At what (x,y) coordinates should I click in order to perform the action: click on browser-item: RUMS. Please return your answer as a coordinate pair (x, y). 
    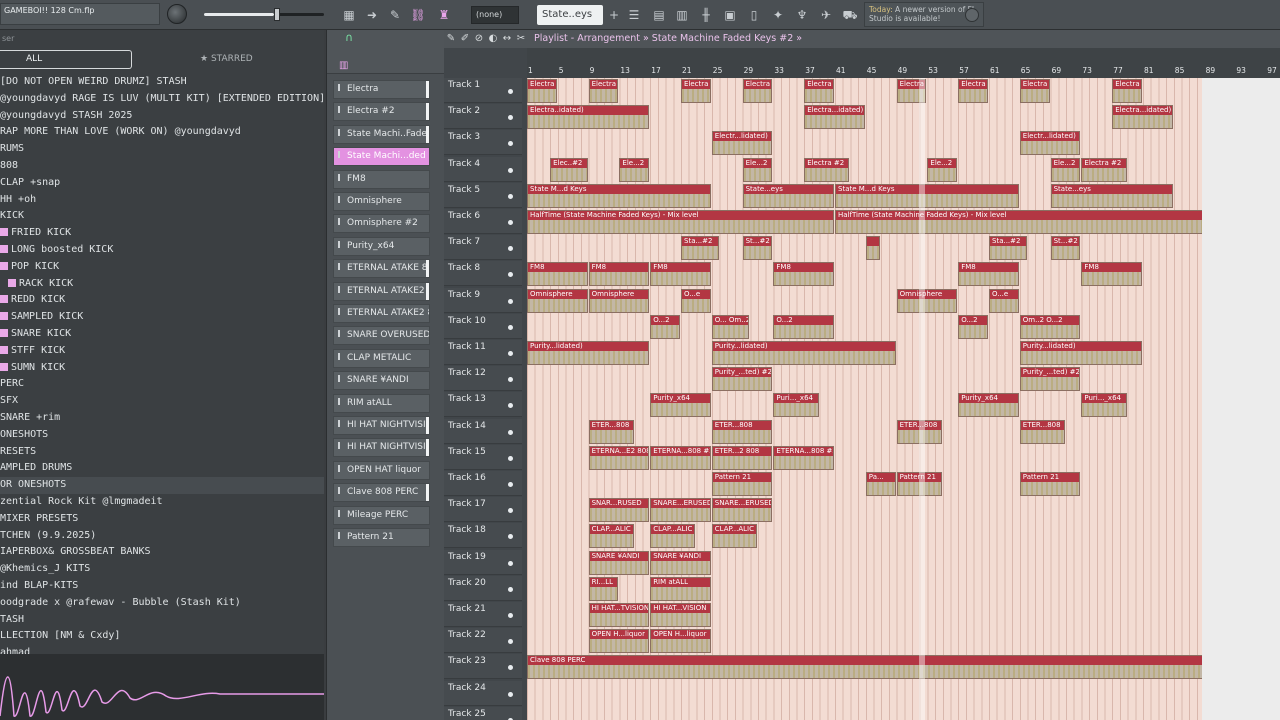
    Looking at the image, I should click on (162, 149).